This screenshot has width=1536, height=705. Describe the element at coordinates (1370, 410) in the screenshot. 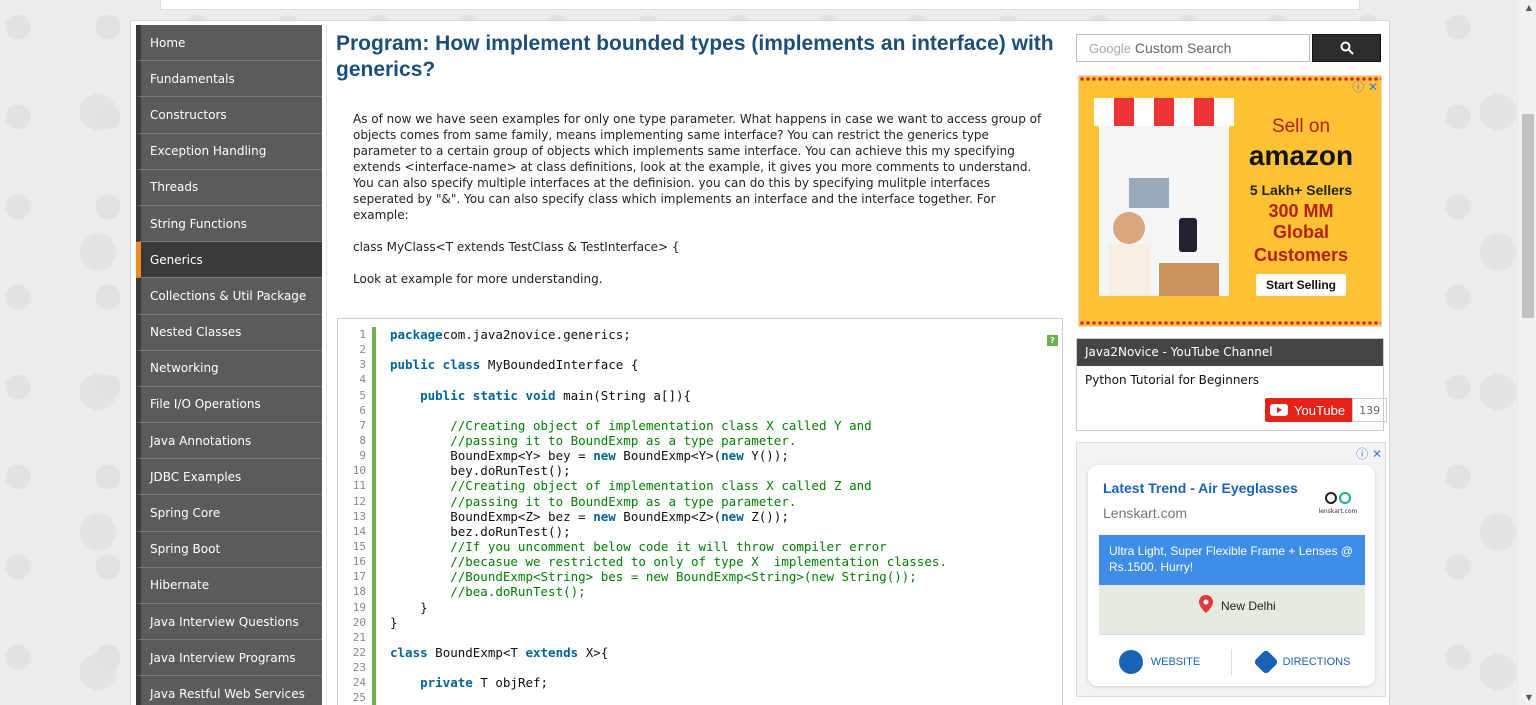

I see `subscriber-count: 139` at that location.